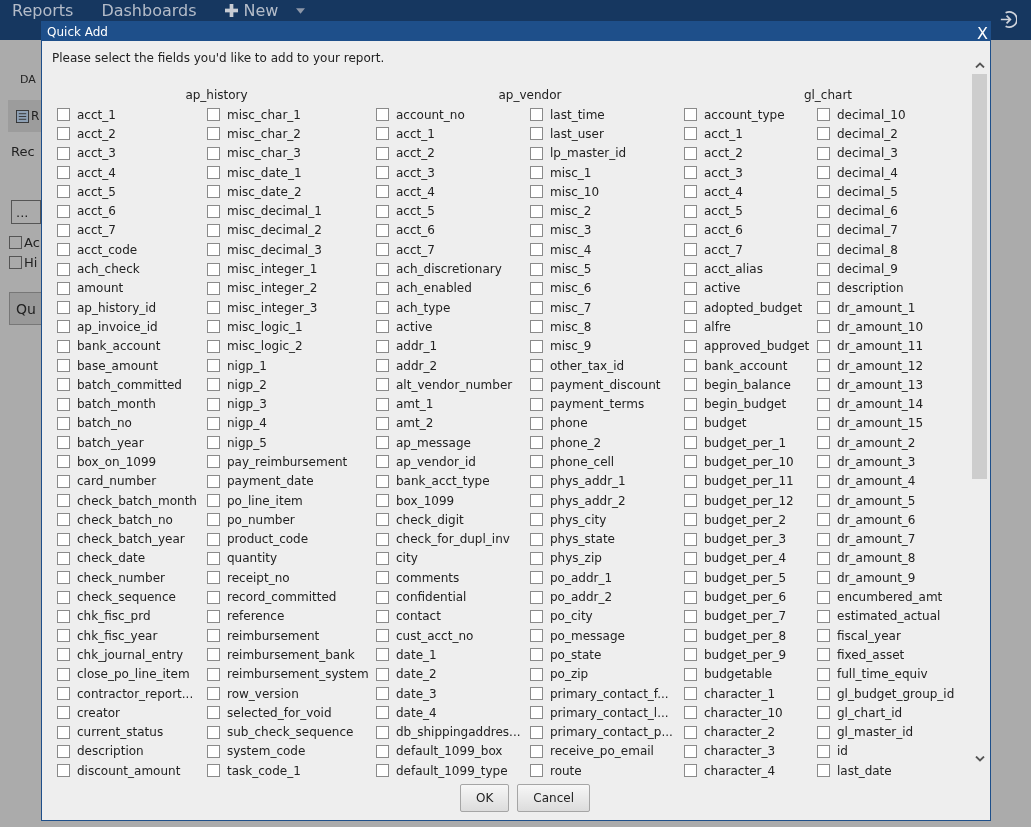 This screenshot has height=827, width=1031. I want to click on field-label: misc_5, so click(571, 269).